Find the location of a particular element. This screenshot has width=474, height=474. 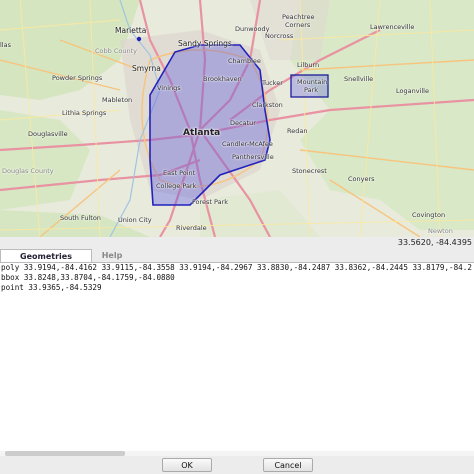

map-label: Douglasville is located at coordinates (48, 134).